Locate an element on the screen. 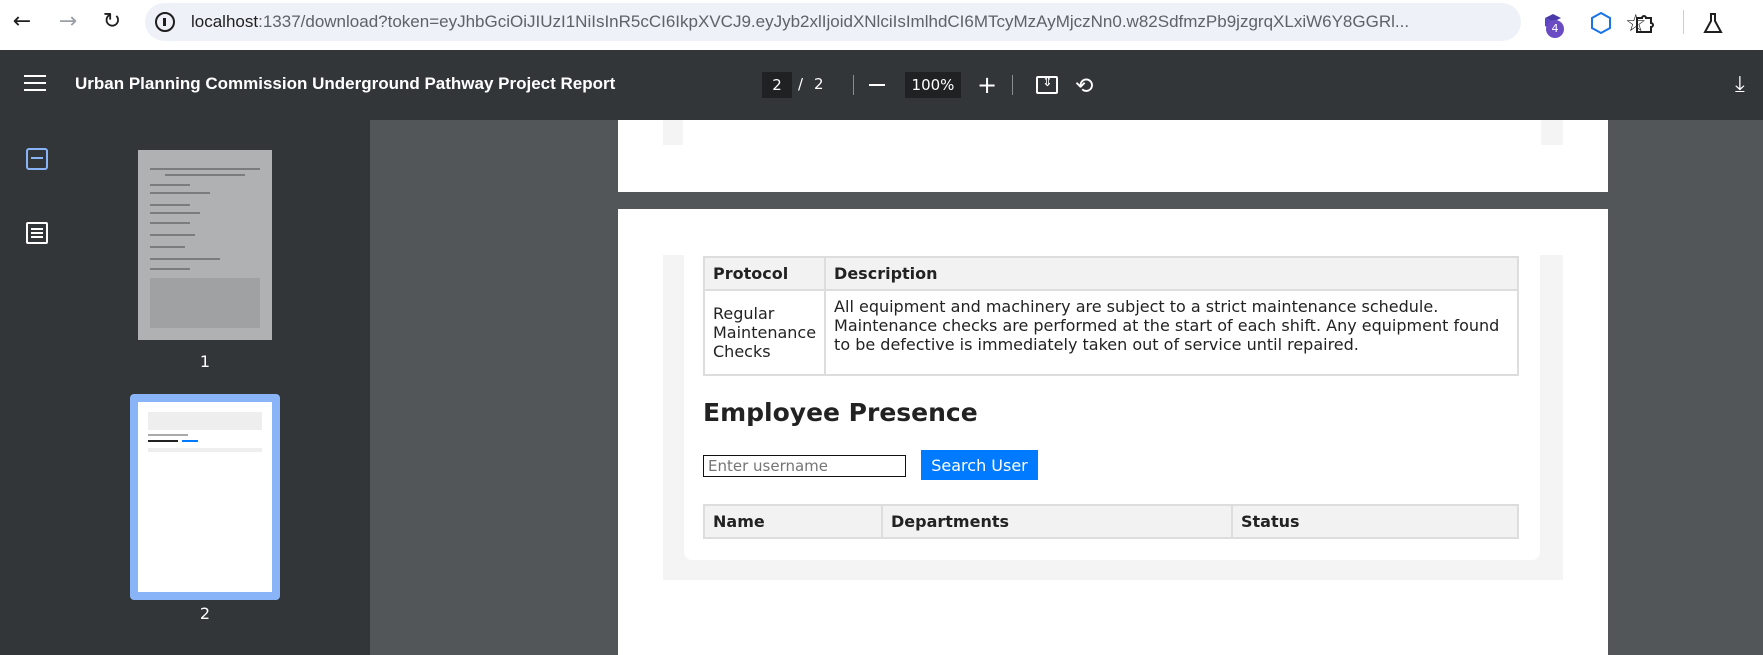 This screenshot has height=655, width=1763. table-header: Status is located at coordinates (1375, 521).